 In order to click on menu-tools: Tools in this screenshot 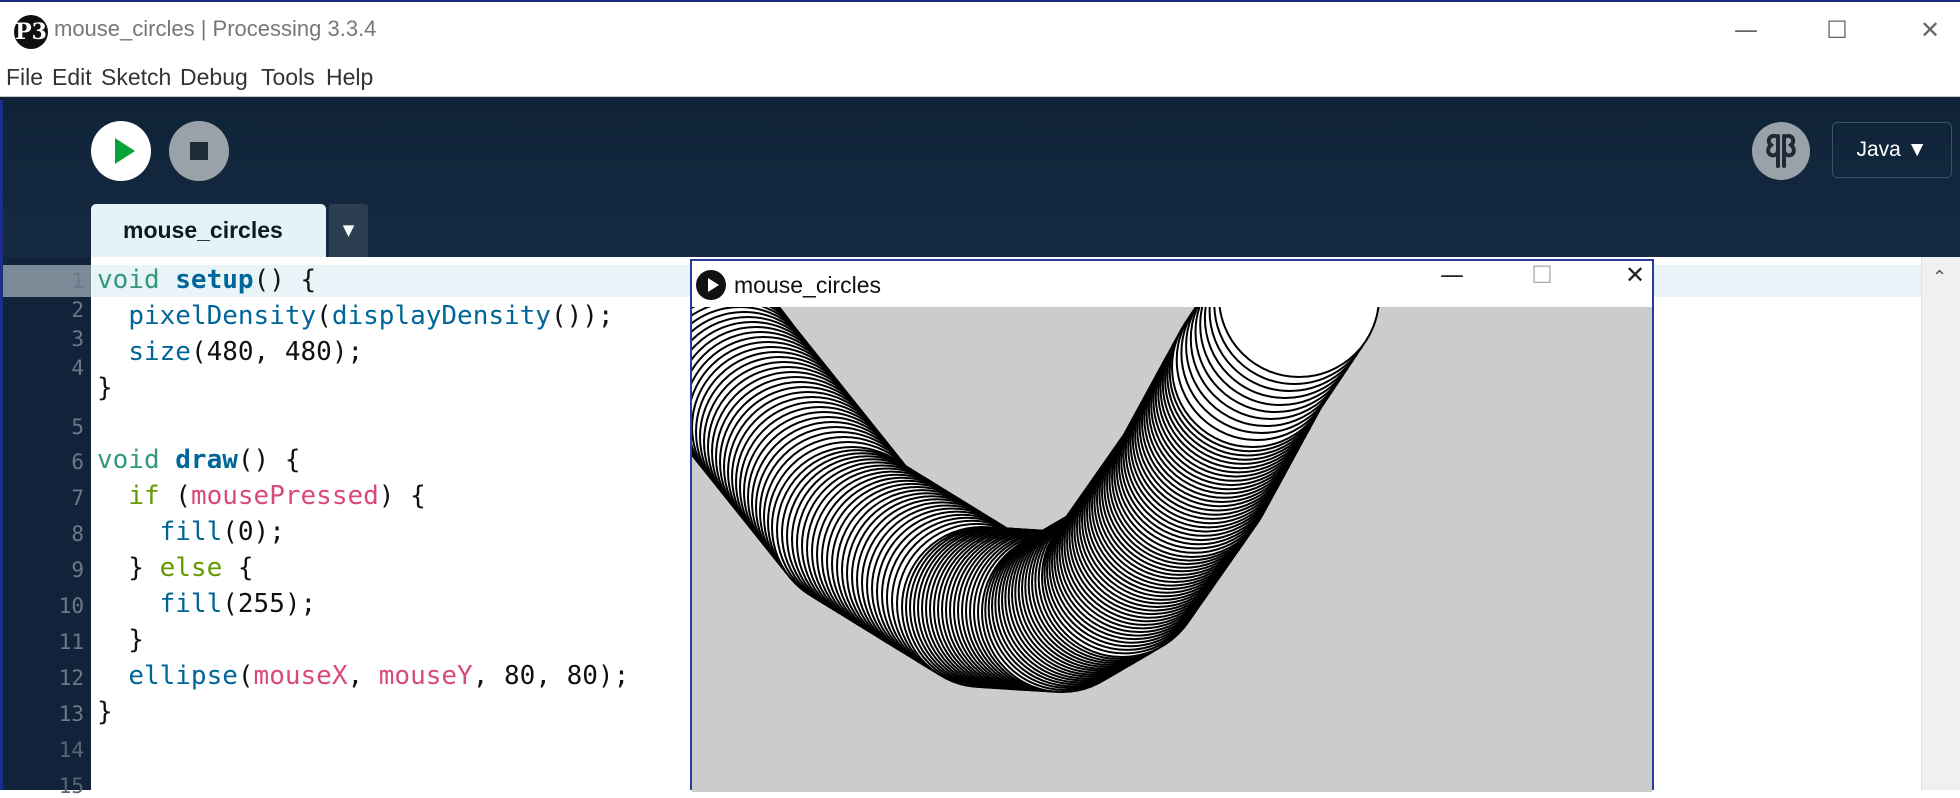, I will do `click(288, 77)`.